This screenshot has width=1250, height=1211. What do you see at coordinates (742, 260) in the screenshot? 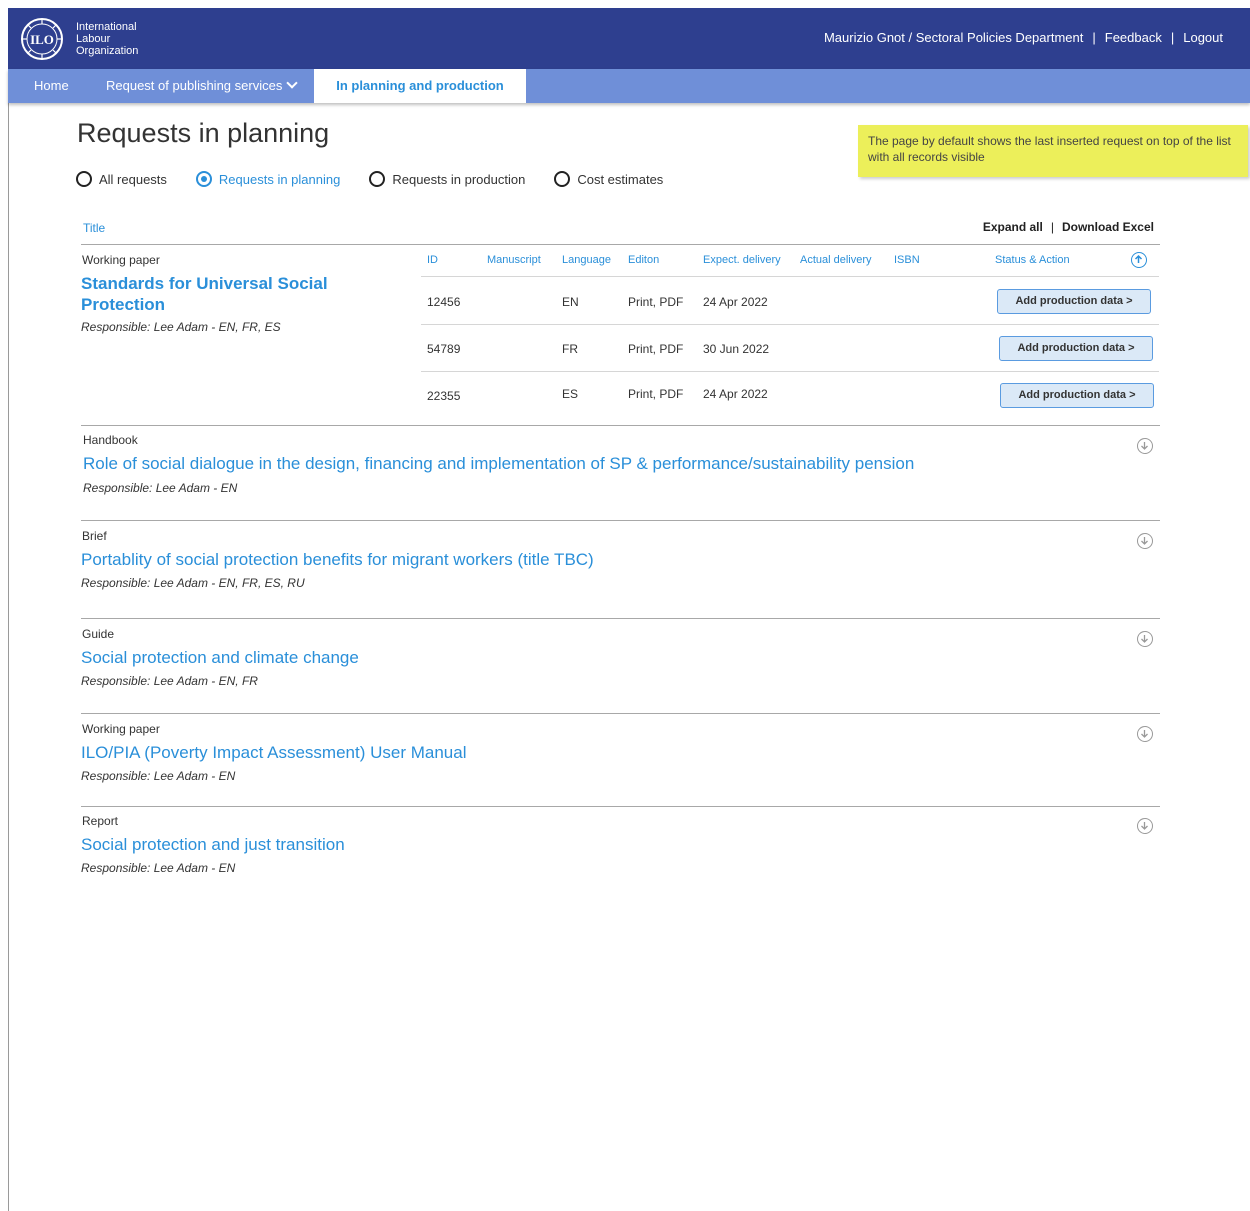
I see `col-header-expect-delivery: Expect. delivery` at bounding box center [742, 260].